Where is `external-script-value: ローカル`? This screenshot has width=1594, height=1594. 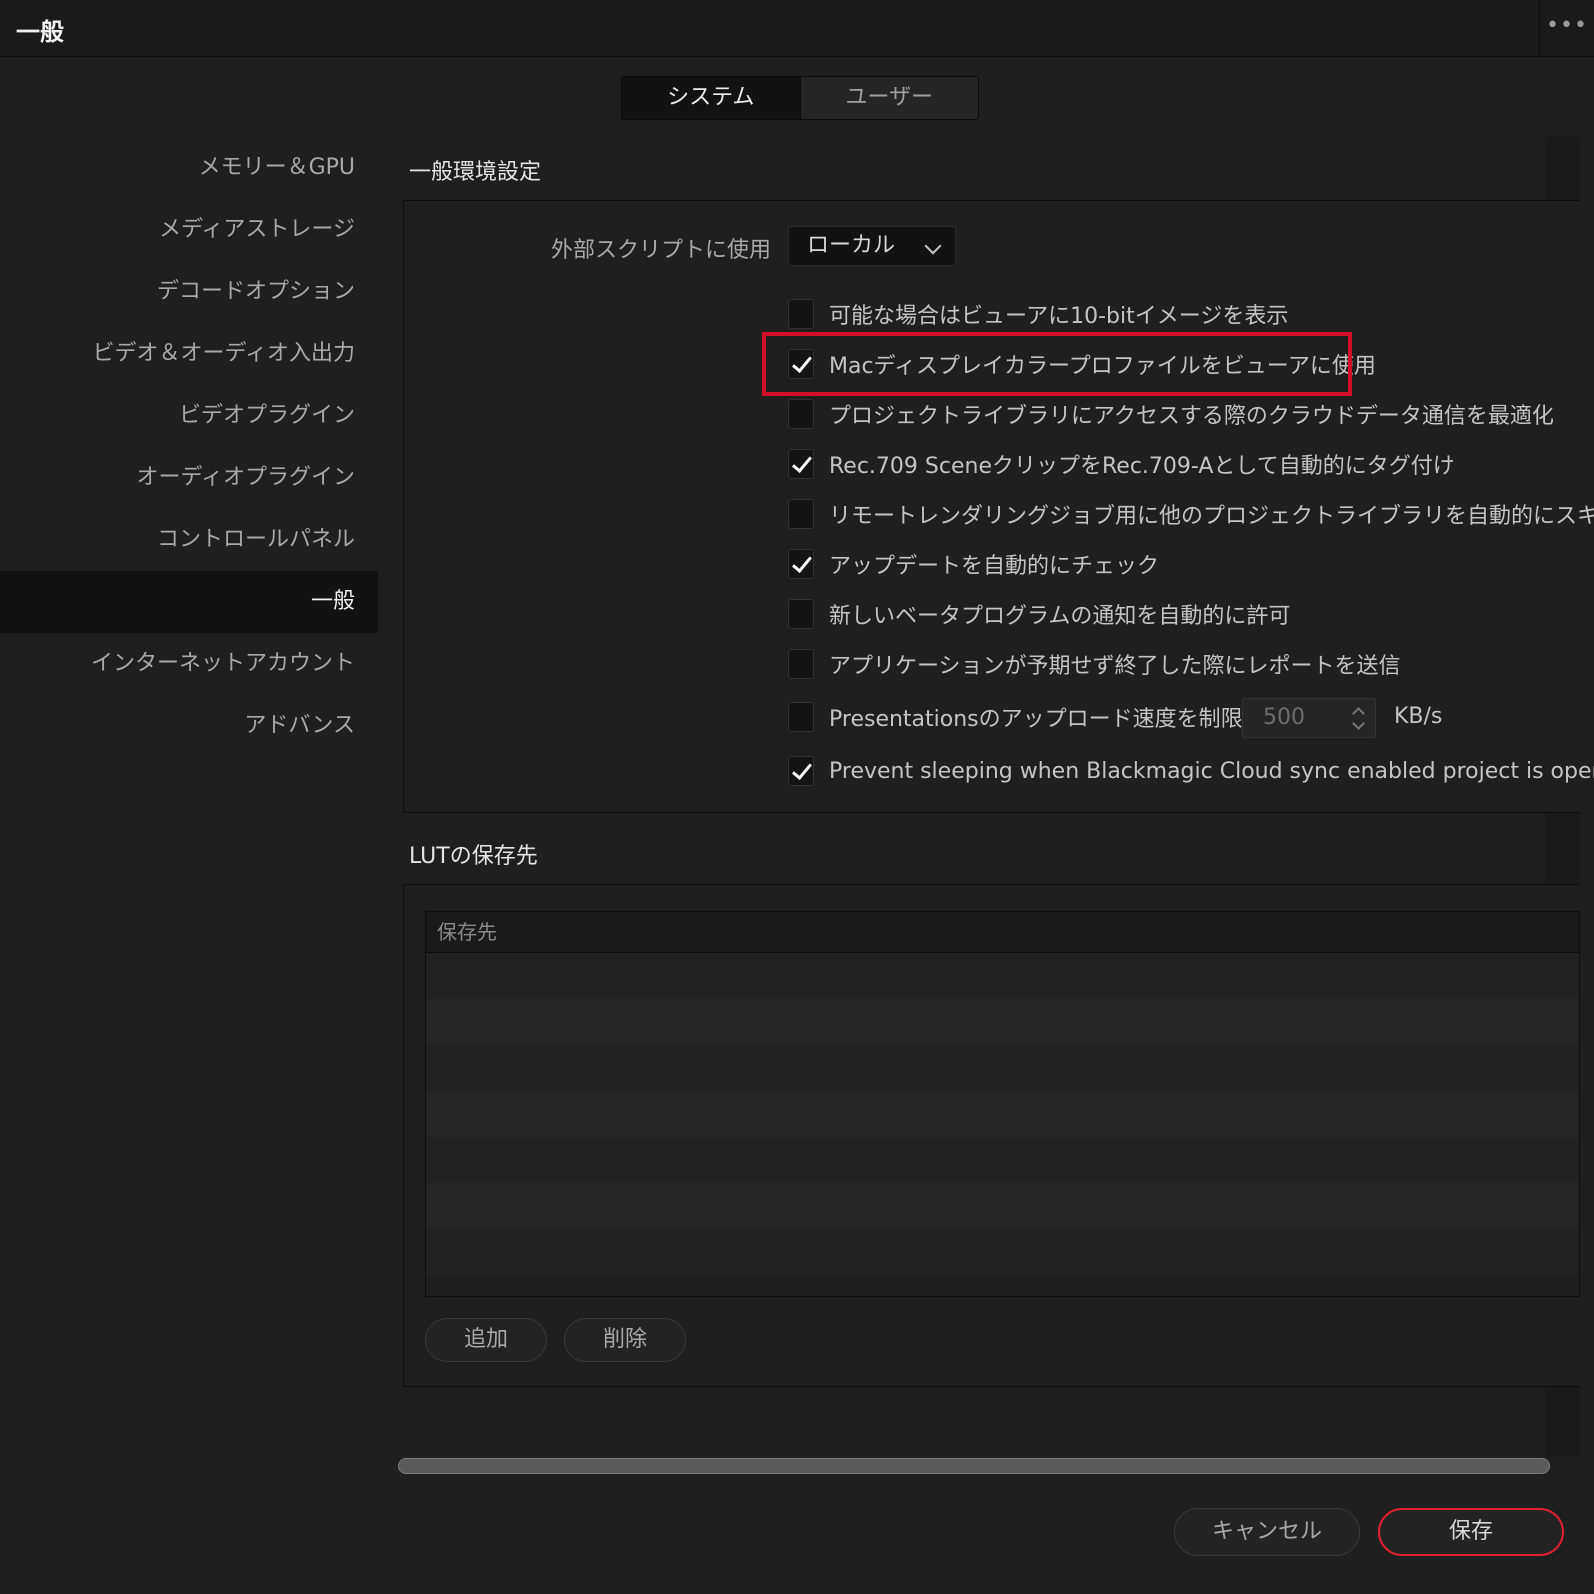 external-script-value: ローカル is located at coordinates (851, 245).